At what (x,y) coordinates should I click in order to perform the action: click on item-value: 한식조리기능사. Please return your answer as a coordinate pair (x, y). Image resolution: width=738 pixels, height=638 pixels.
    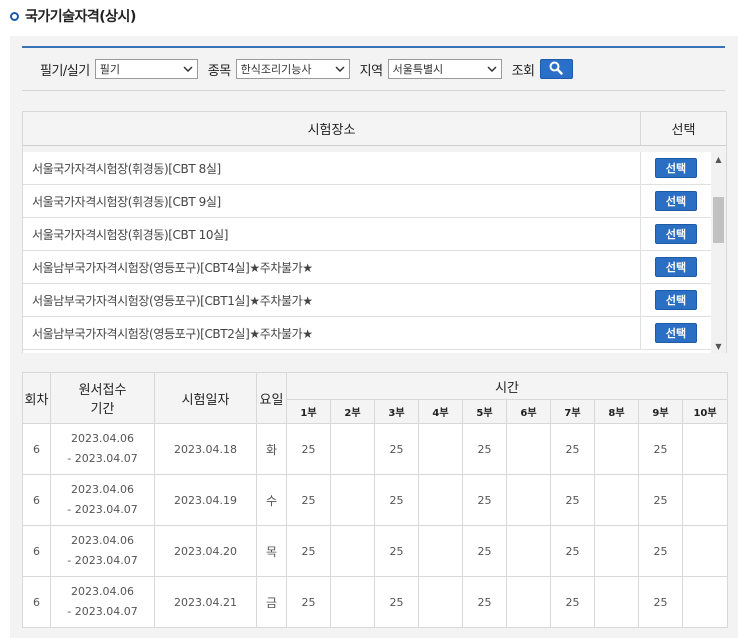
    Looking at the image, I should click on (276, 69).